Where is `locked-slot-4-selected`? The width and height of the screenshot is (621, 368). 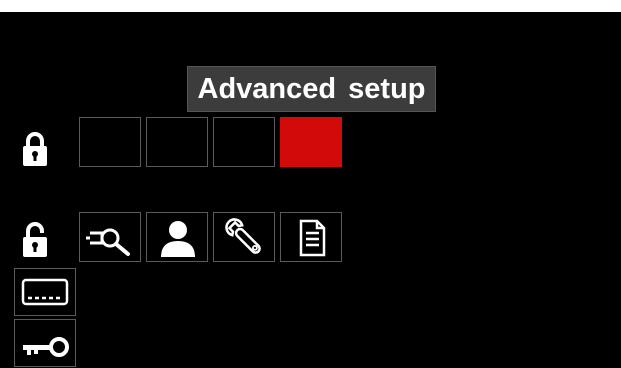
locked-slot-4-selected is located at coordinates (311, 142).